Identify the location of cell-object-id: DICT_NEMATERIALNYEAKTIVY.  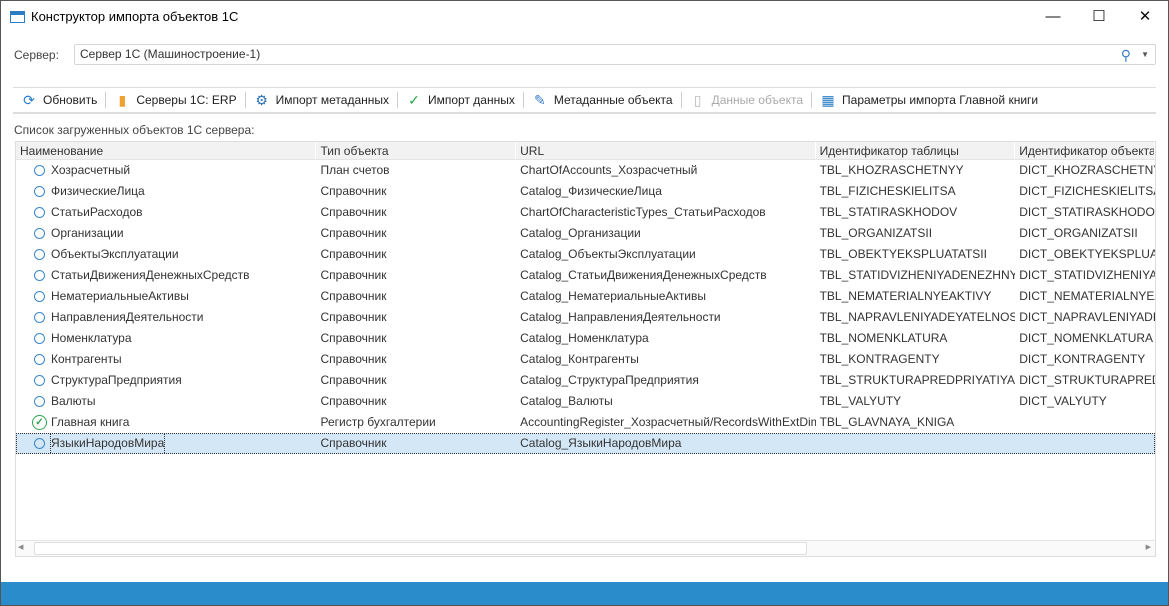
(1087, 296).